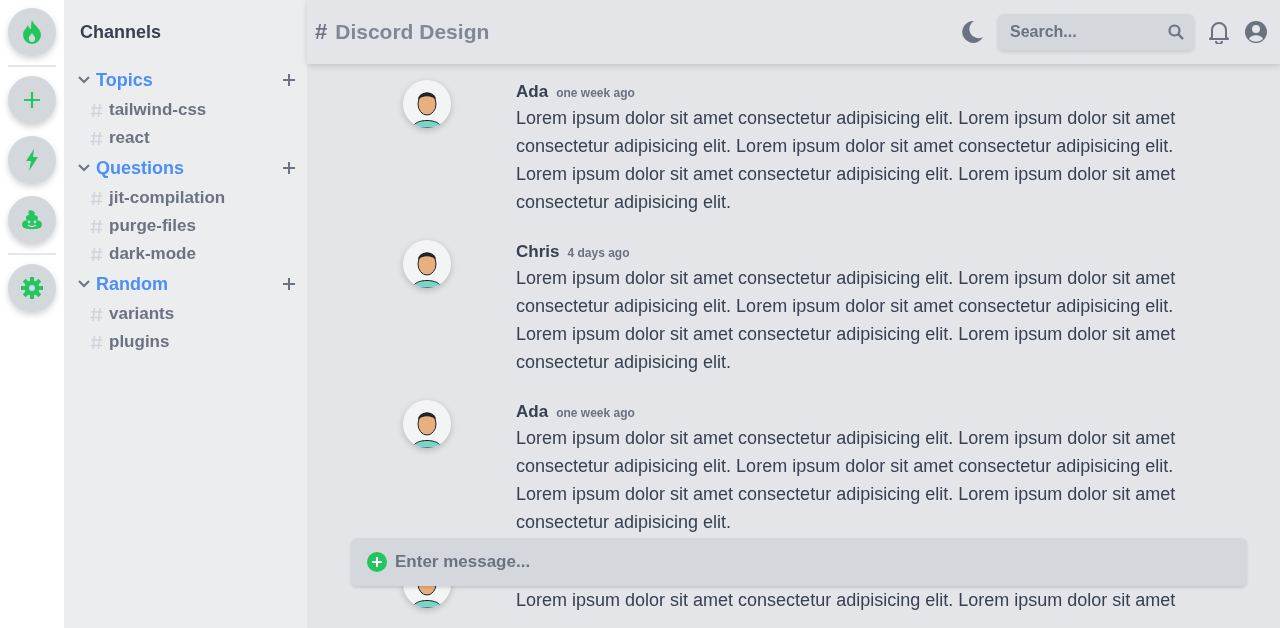  What do you see at coordinates (598, 253) in the screenshot?
I see `message-time: 4 days ago` at bounding box center [598, 253].